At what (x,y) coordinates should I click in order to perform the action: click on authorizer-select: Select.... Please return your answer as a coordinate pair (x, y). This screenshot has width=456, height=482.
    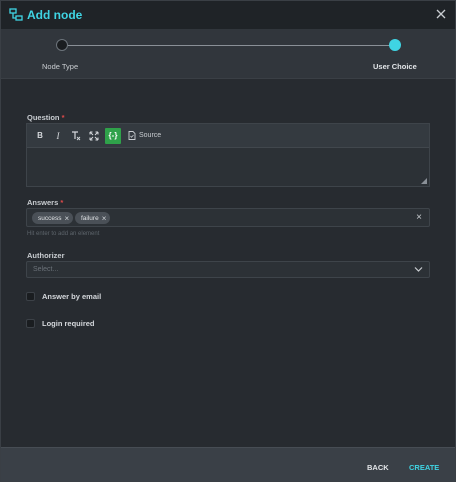
    Looking at the image, I should click on (228, 269).